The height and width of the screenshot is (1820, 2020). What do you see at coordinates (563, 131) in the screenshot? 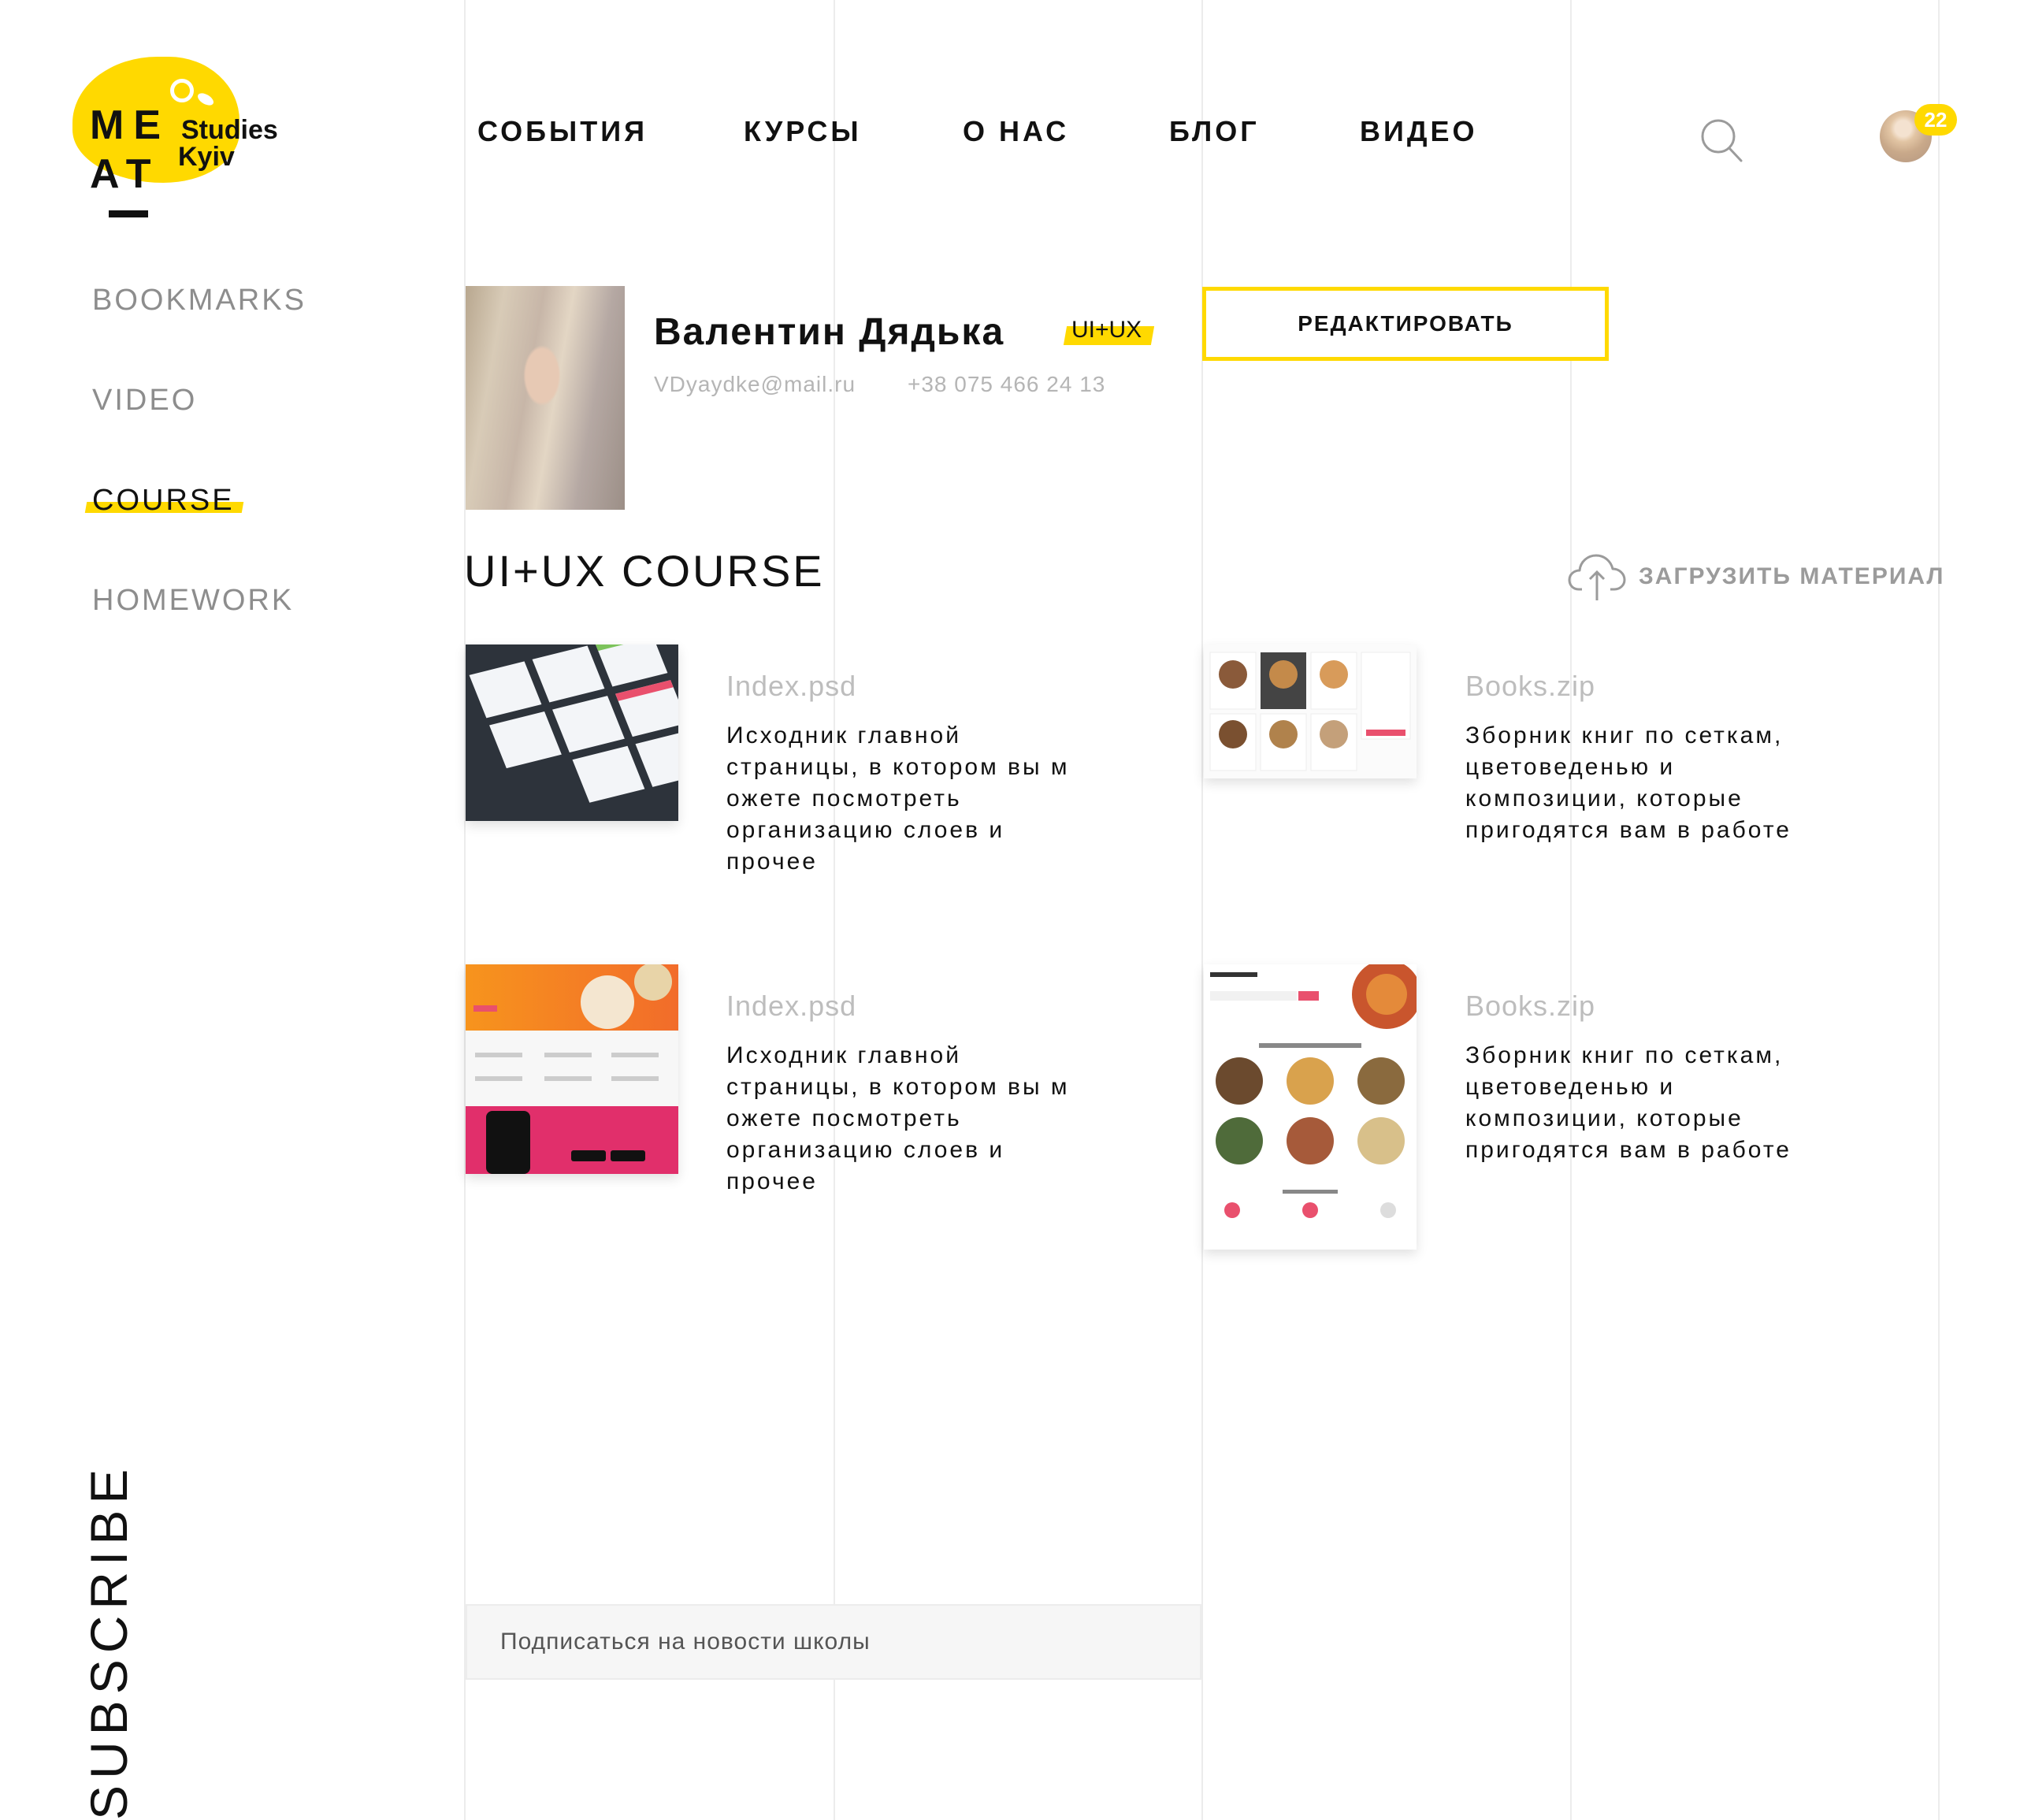
I see `nav-item-events: СОБЫТИЯ` at bounding box center [563, 131].